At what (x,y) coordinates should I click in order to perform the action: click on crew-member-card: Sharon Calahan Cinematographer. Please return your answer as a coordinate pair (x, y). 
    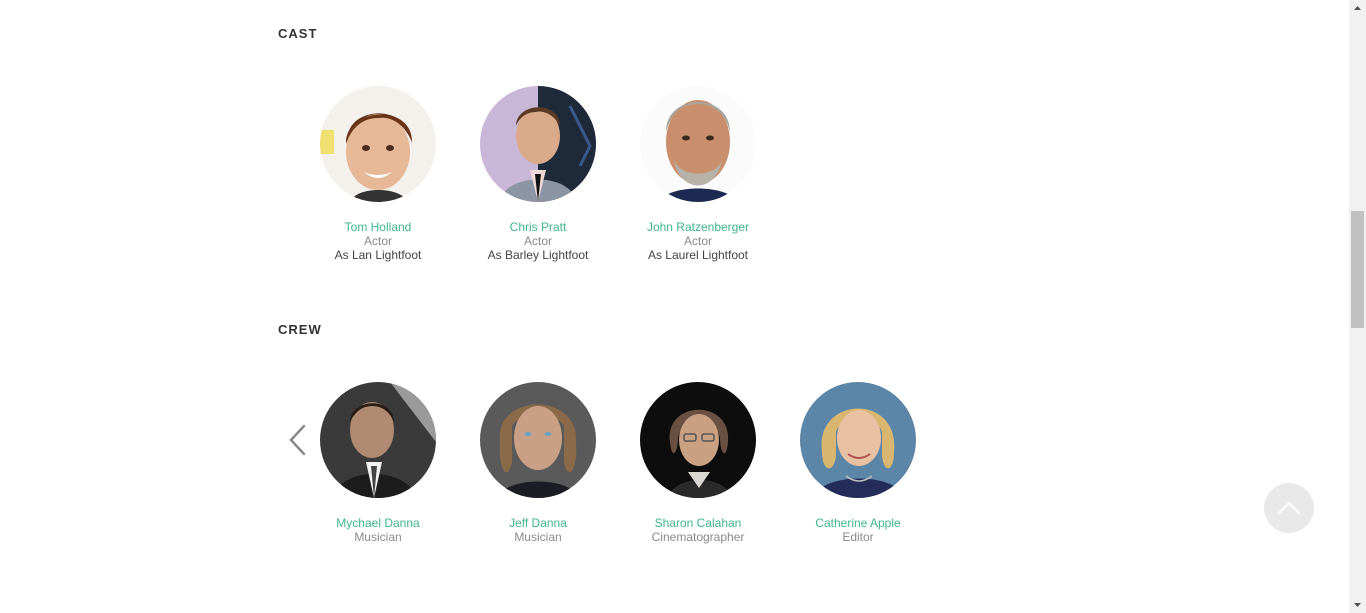
    Looking at the image, I should click on (698, 463).